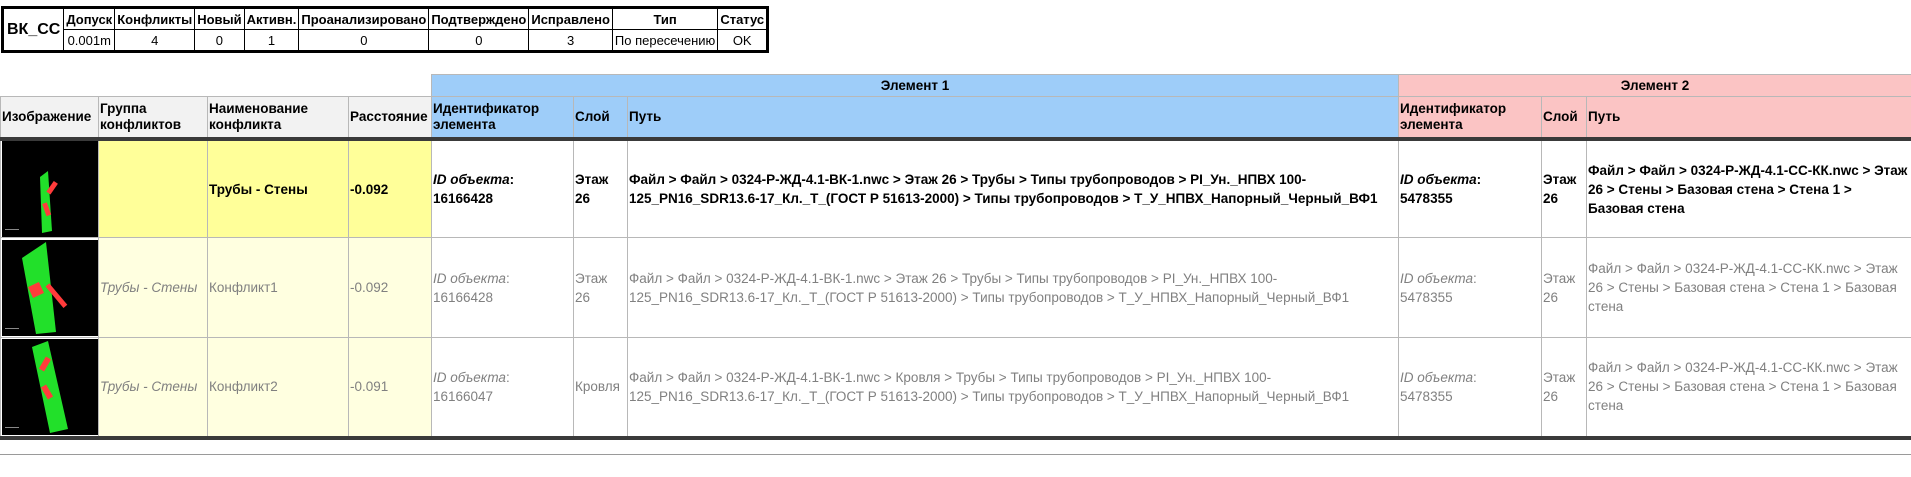 The width and height of the screenshot is (1911, 477). What do you see at coordinates (600, 118) in the screenshot?
I see `header-e1-layer: Слой` at bounding box center [600, 118].